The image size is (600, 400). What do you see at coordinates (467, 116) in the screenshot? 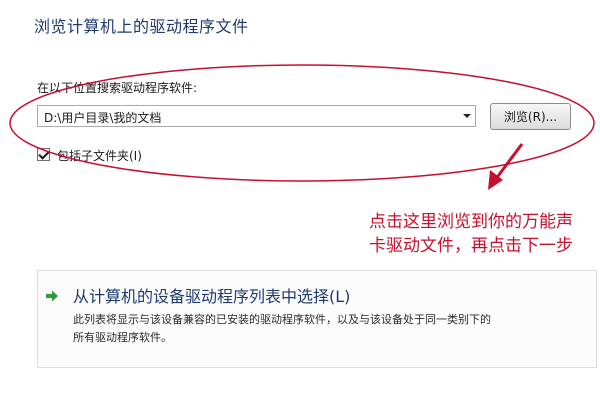
I see `chevron-down-icon` at bounding box center [467, 116].